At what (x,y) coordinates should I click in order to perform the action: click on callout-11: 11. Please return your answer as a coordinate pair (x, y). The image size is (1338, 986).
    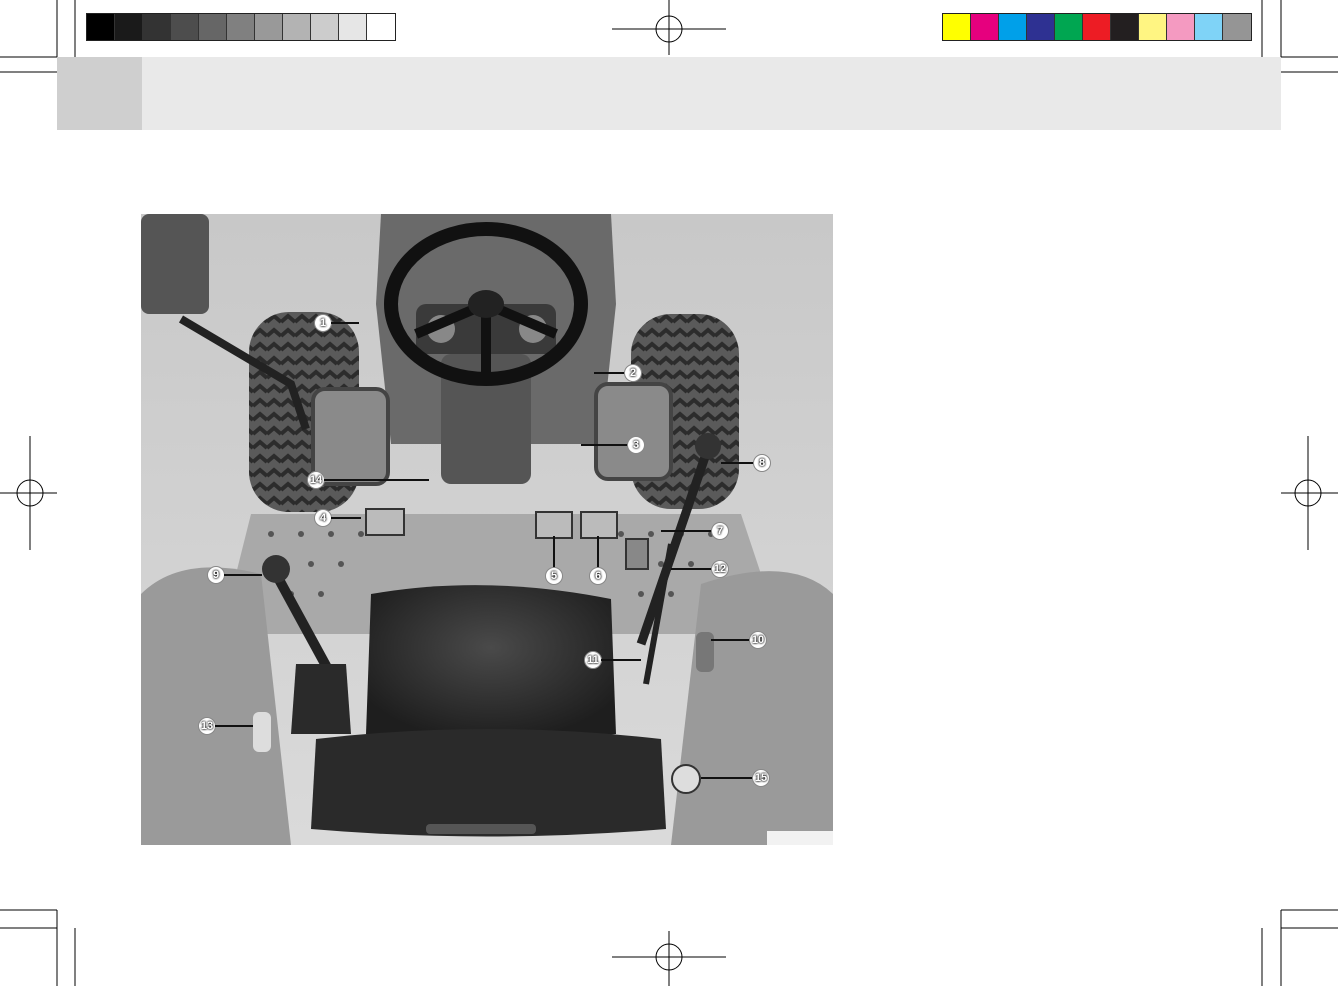
    Looking at the image, I should click on (593, 660).